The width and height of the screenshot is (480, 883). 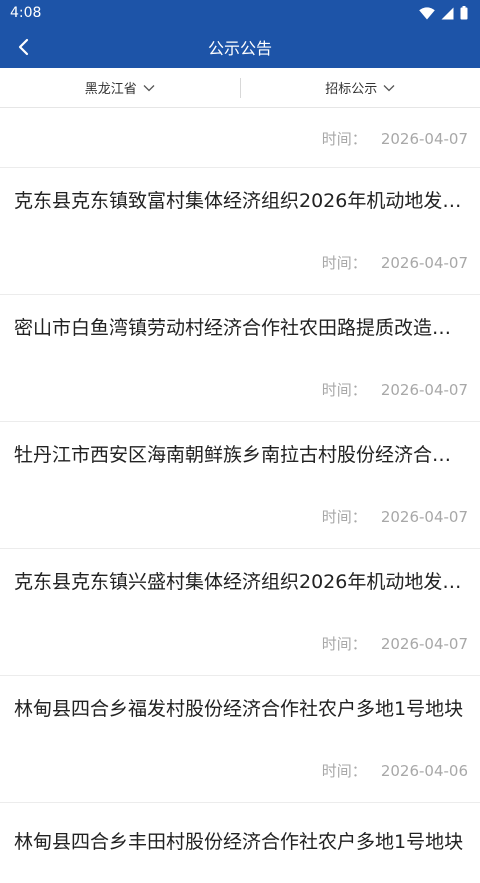 What do you see at coordinates (240, 328) in the screenshot?
I see `item-title: 密山市白鱼湾镇劳动村经济合作社农田路提质改造工程` at bounding box center [240, 328].